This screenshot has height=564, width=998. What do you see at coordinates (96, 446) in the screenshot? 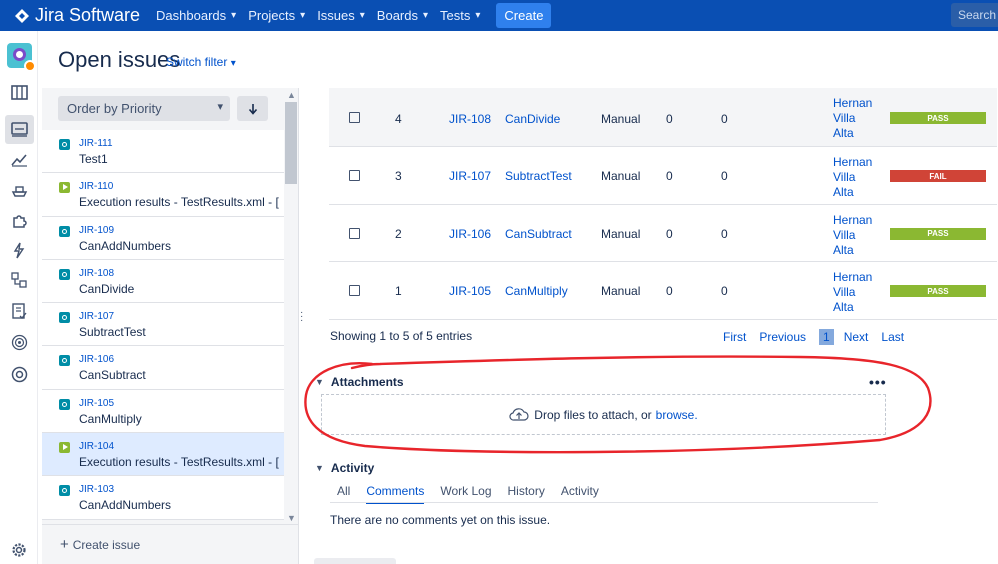
I see `issue-key: JIR-104` at bounding box center [96, 446].